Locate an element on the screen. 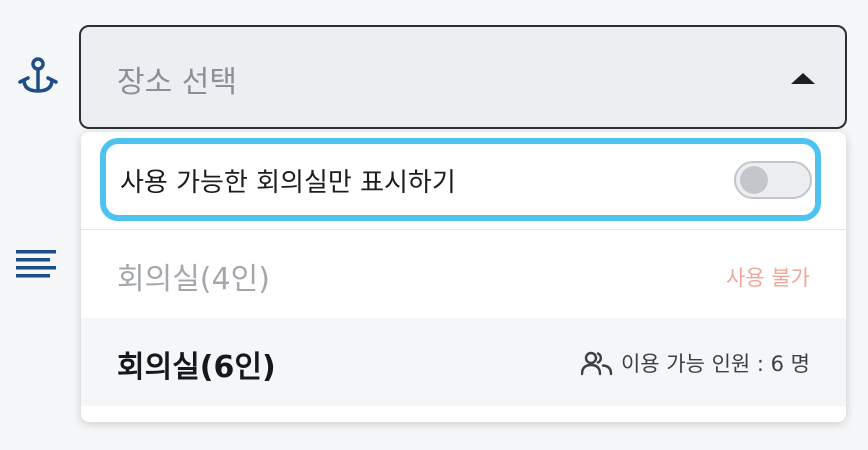  filter-label: 사용 가능한 회의실만 표시하기 is located at coordinates (288, 183).